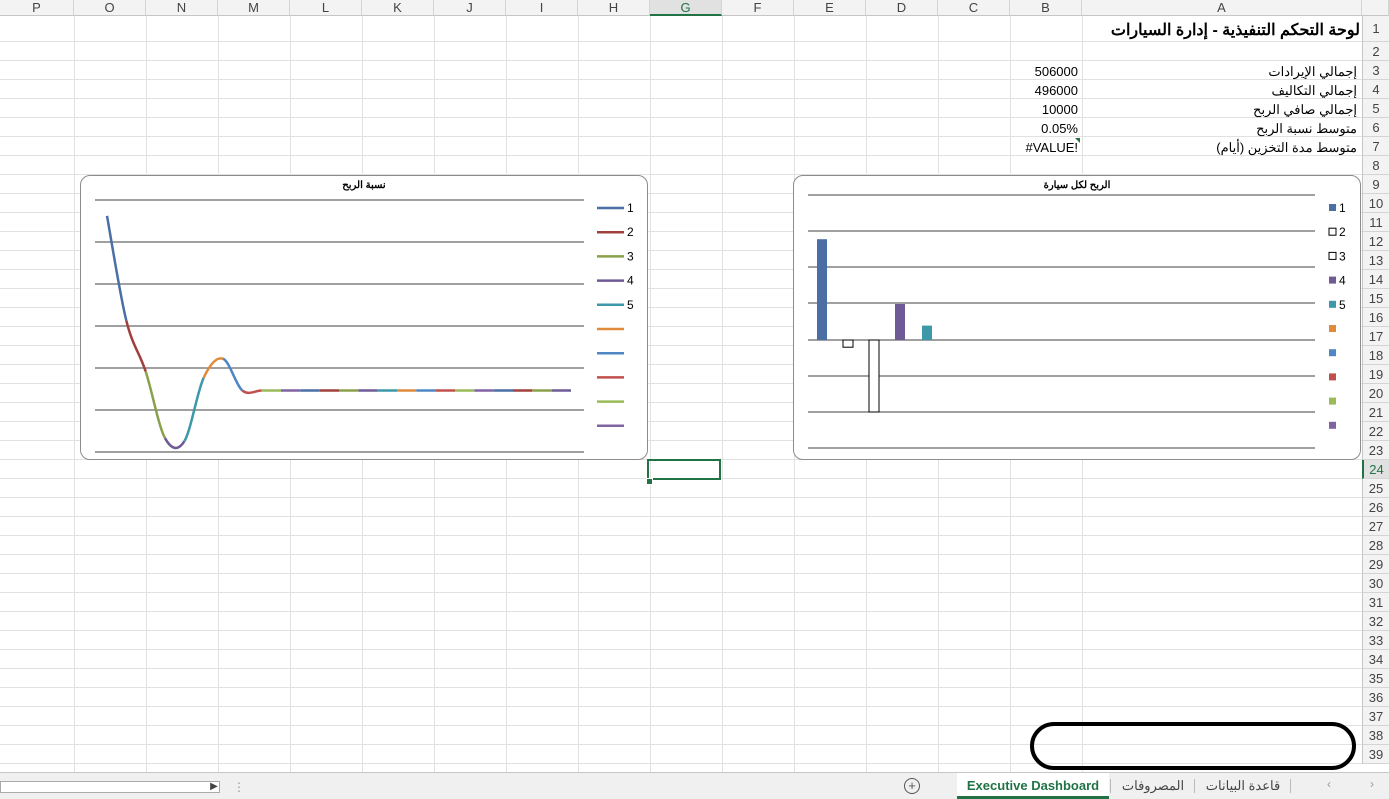 The height and width of the screenshot is (799, 1389). Describe the element at coordinates (1375, 241) in the screenshot. I see `row-header: 12` at that location.